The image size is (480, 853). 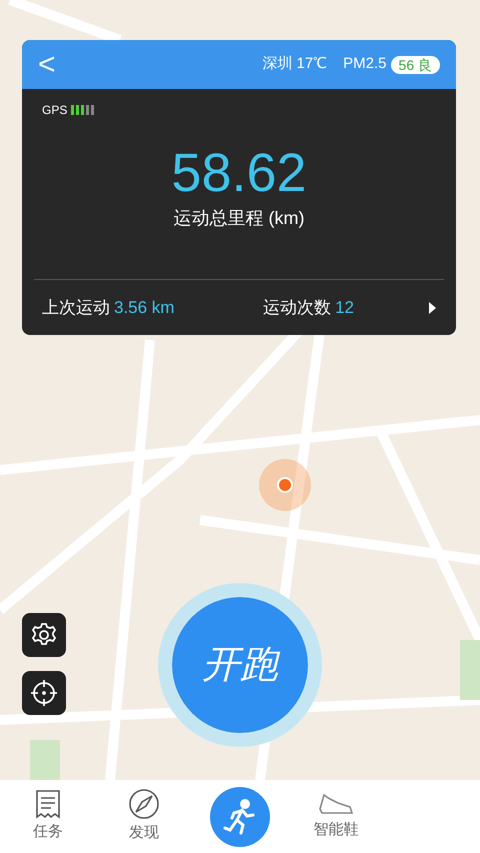 I want to click on tab-item: 智能鞋, so click(x=336, y=816).